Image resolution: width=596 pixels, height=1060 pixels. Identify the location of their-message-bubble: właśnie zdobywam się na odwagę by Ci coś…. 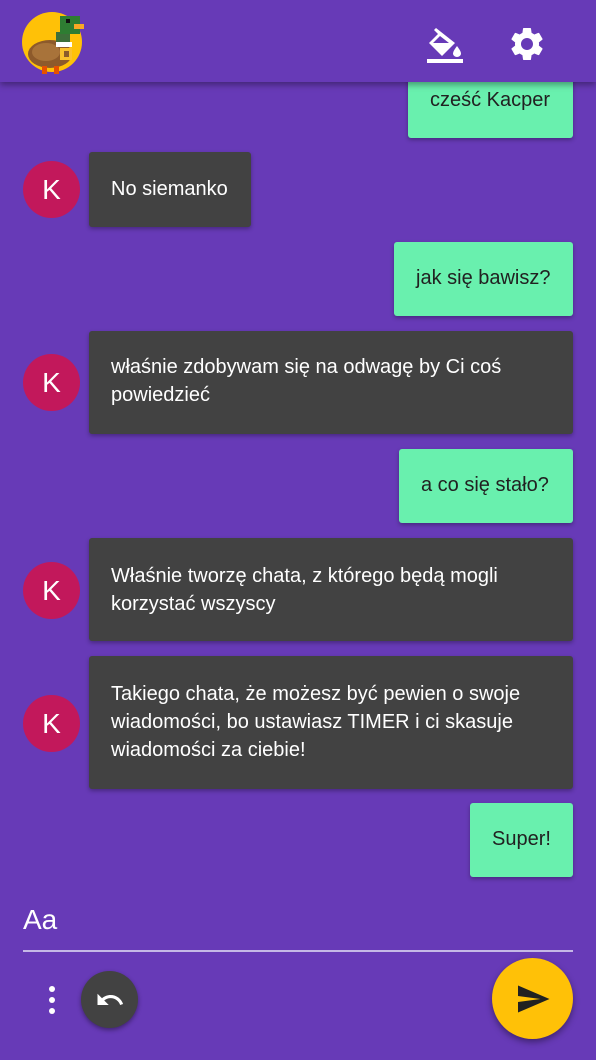
(331, 382).